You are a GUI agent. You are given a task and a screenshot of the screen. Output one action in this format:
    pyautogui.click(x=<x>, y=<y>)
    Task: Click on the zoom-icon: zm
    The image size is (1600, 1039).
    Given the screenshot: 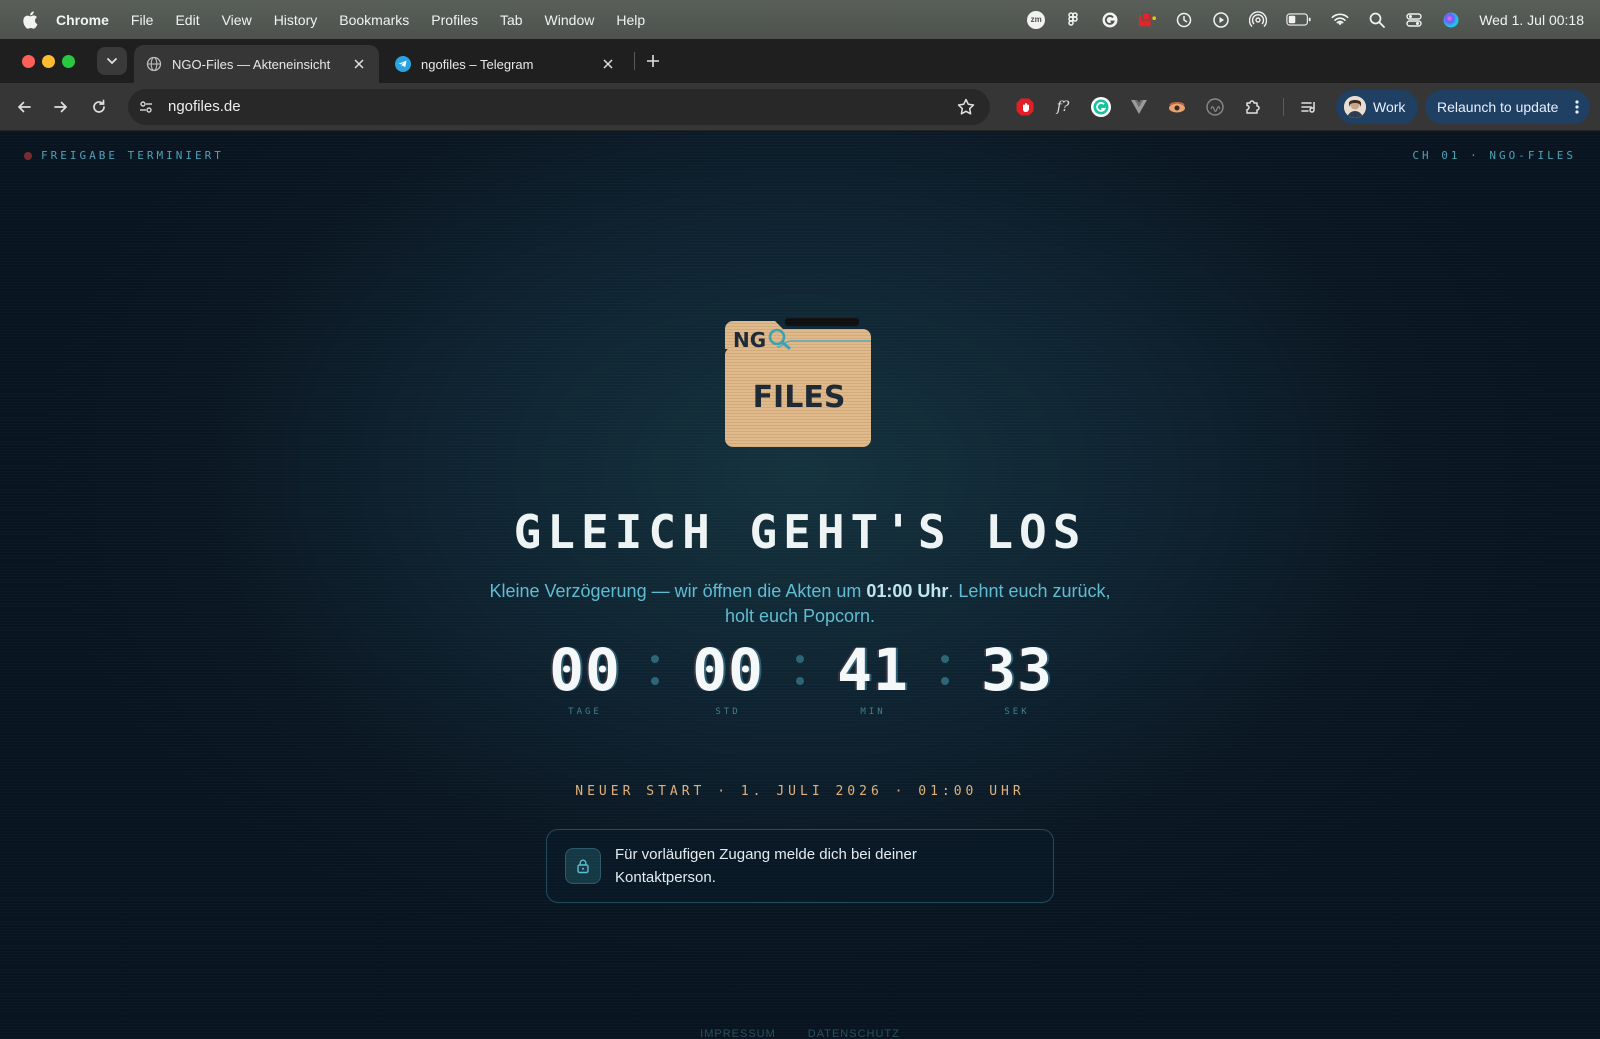 What is the action you would take?
    pyautogui.click(x=1036, y=19)
    